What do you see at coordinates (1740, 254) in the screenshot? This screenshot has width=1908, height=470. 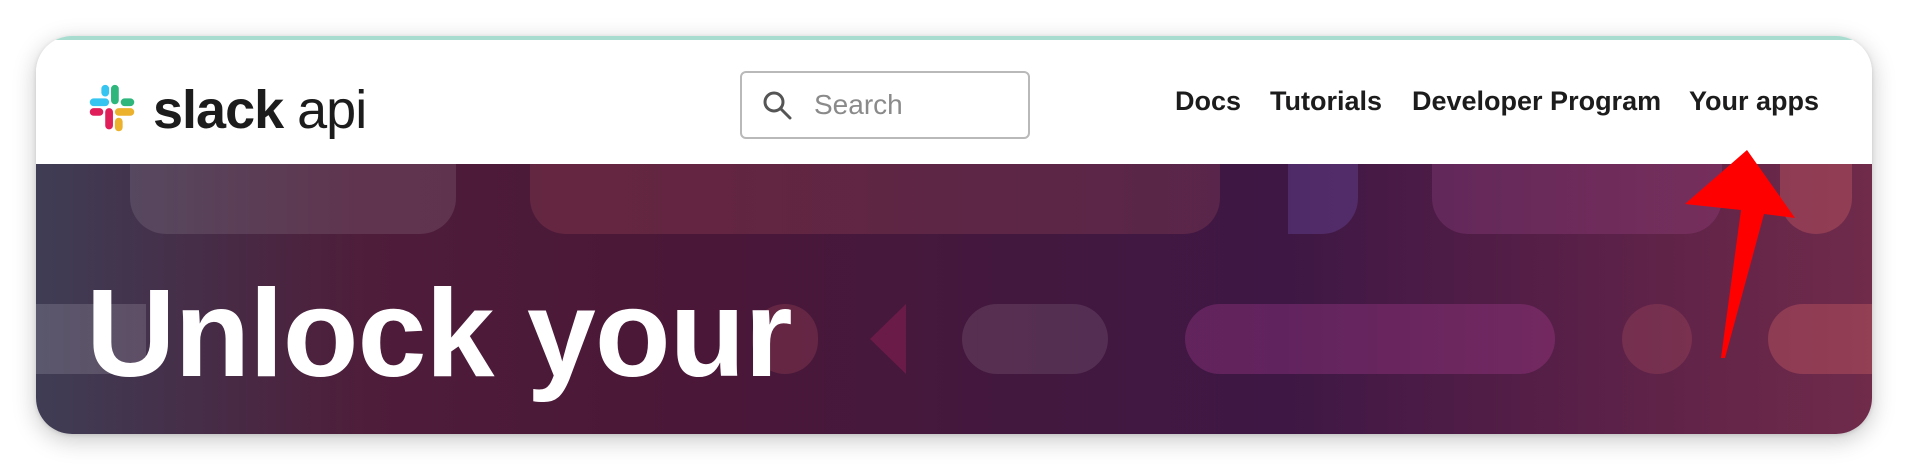 I see `red-arrow-icon` at bounding box center [1740, 254].